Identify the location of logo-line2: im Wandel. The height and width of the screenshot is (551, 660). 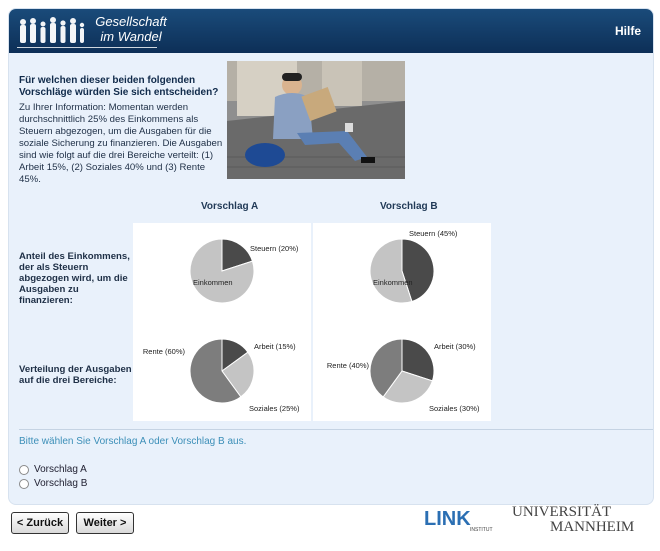
(131, 36).